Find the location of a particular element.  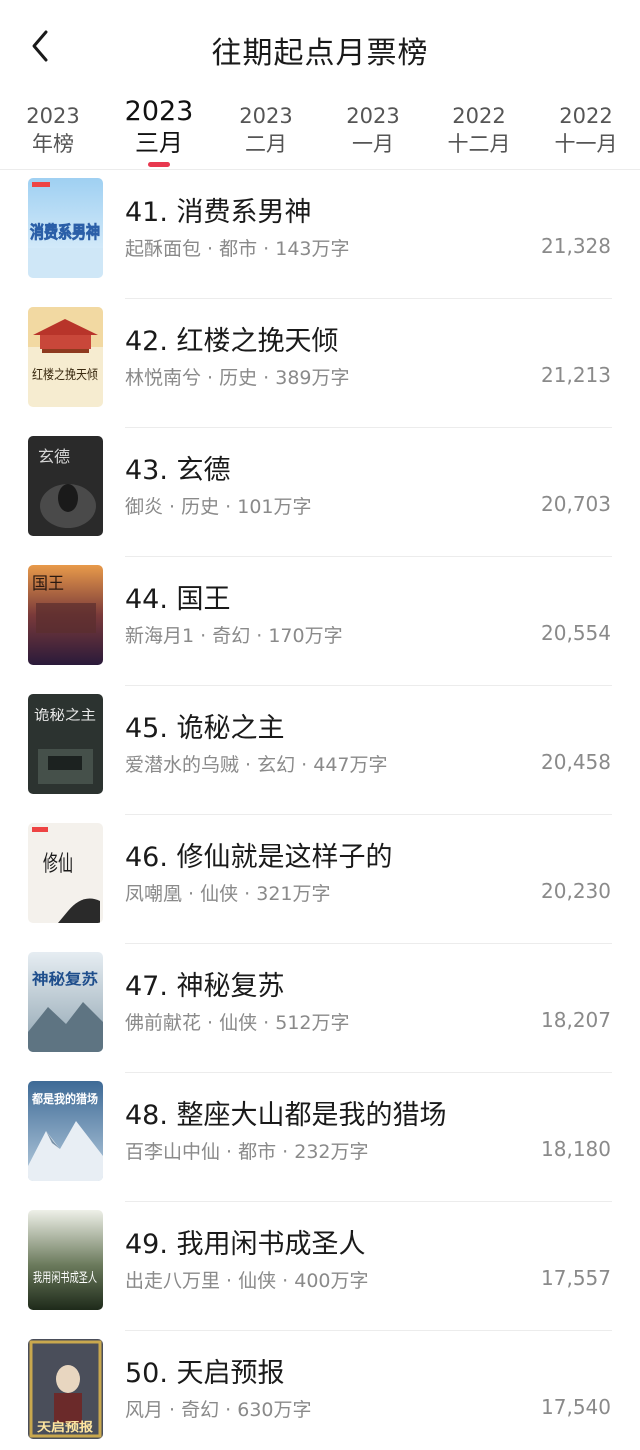

book-meta: 佛前献花 · 仙侠 · 512万字 is located at coordinates (237, 1023).